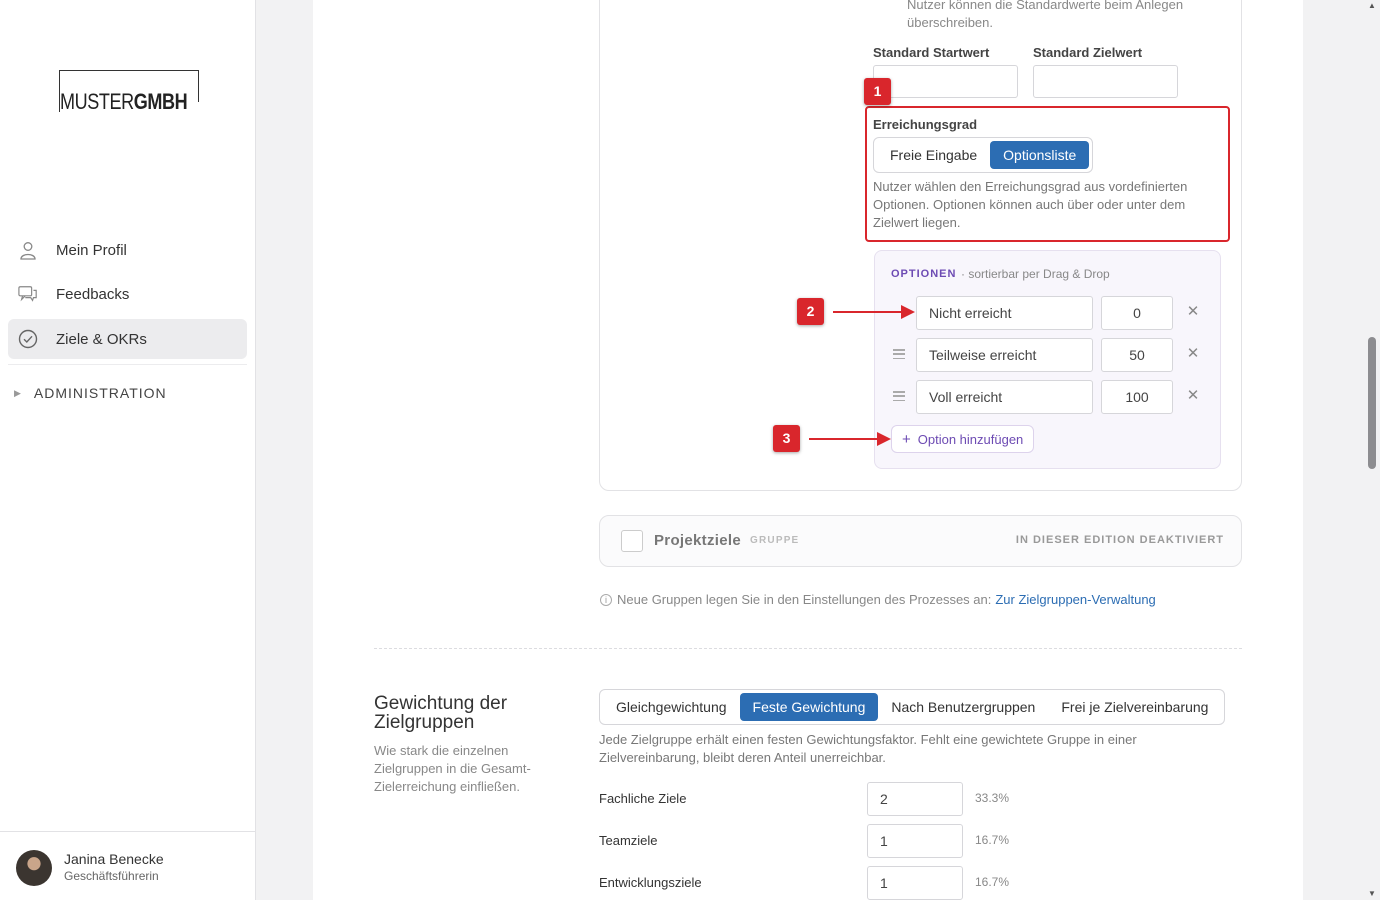  Describe the element at coordinates (1075, 599) in the screenshot. I see `group-management-link: Zur Zielgruppen-Verwaltung` at that location.